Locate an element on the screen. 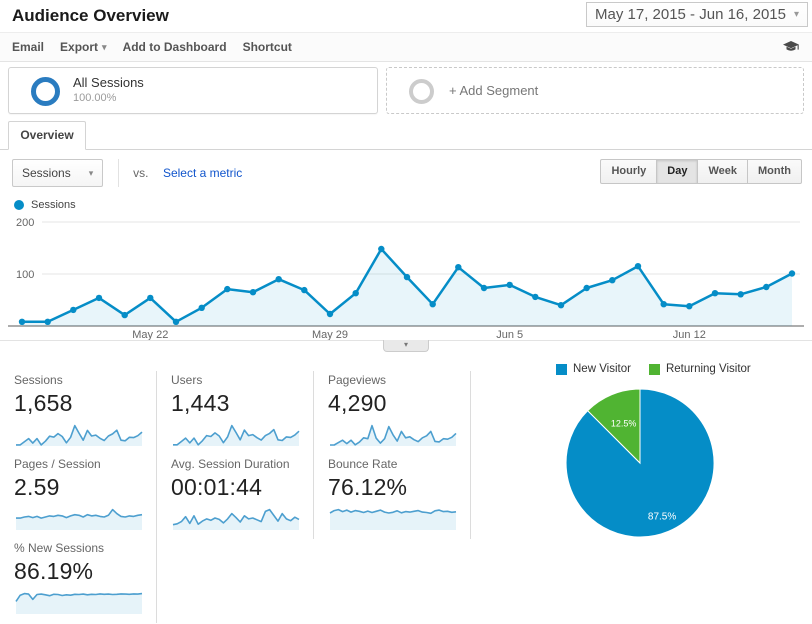 This screenshot has width=812, height=624. metric-value: 2.59 is located at coordinates (37, 487).